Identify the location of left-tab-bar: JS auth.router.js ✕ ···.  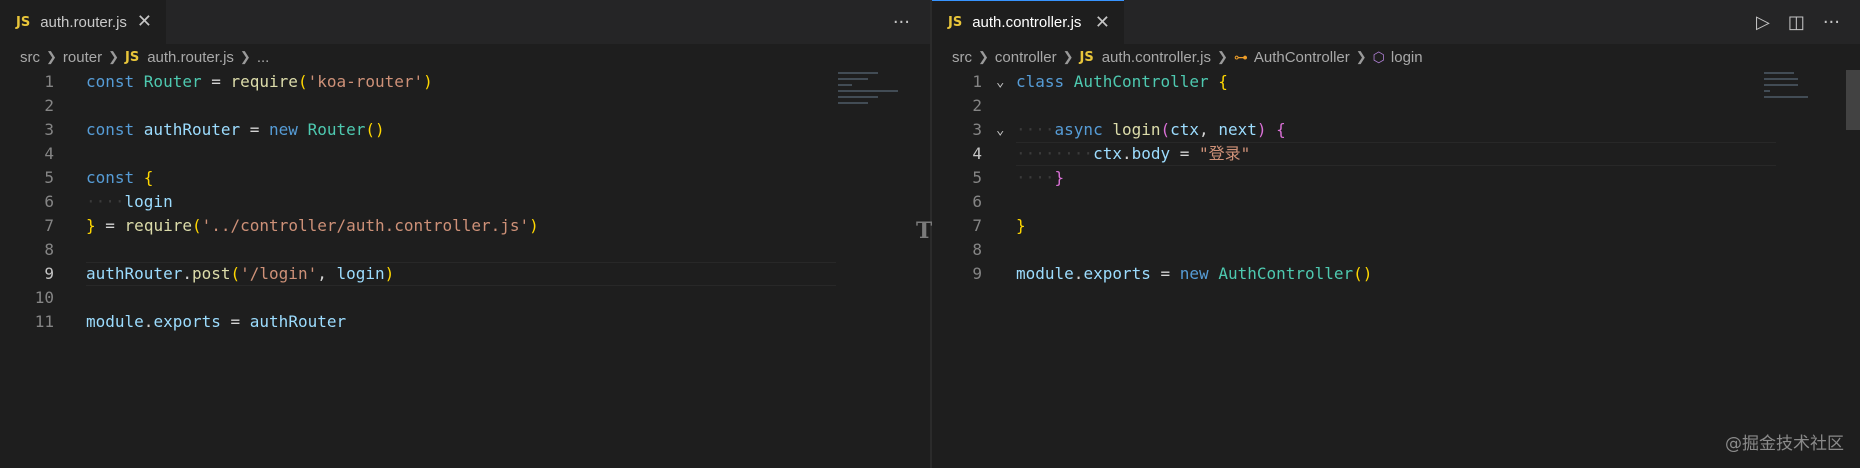
(465, 22).